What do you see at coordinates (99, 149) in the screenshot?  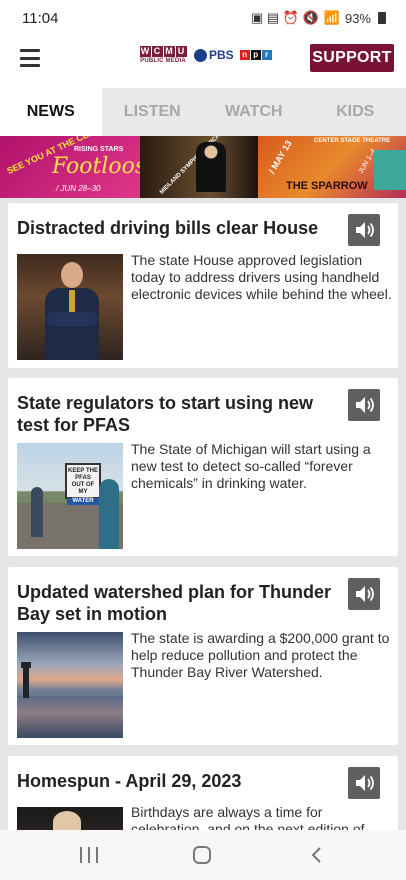 I see `banner-rising-stars: RISING STARS` at bounding box center [99, 149].